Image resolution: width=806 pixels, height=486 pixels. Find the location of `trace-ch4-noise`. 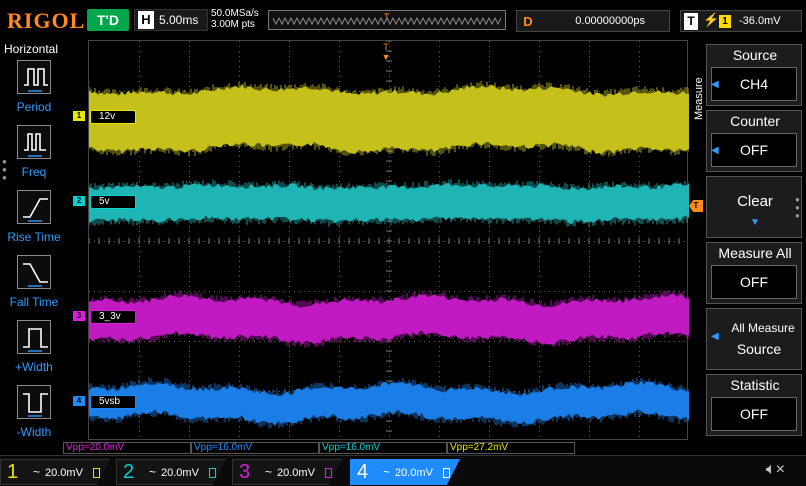

trace-ch4-noise is located at coordinates (389, 403).